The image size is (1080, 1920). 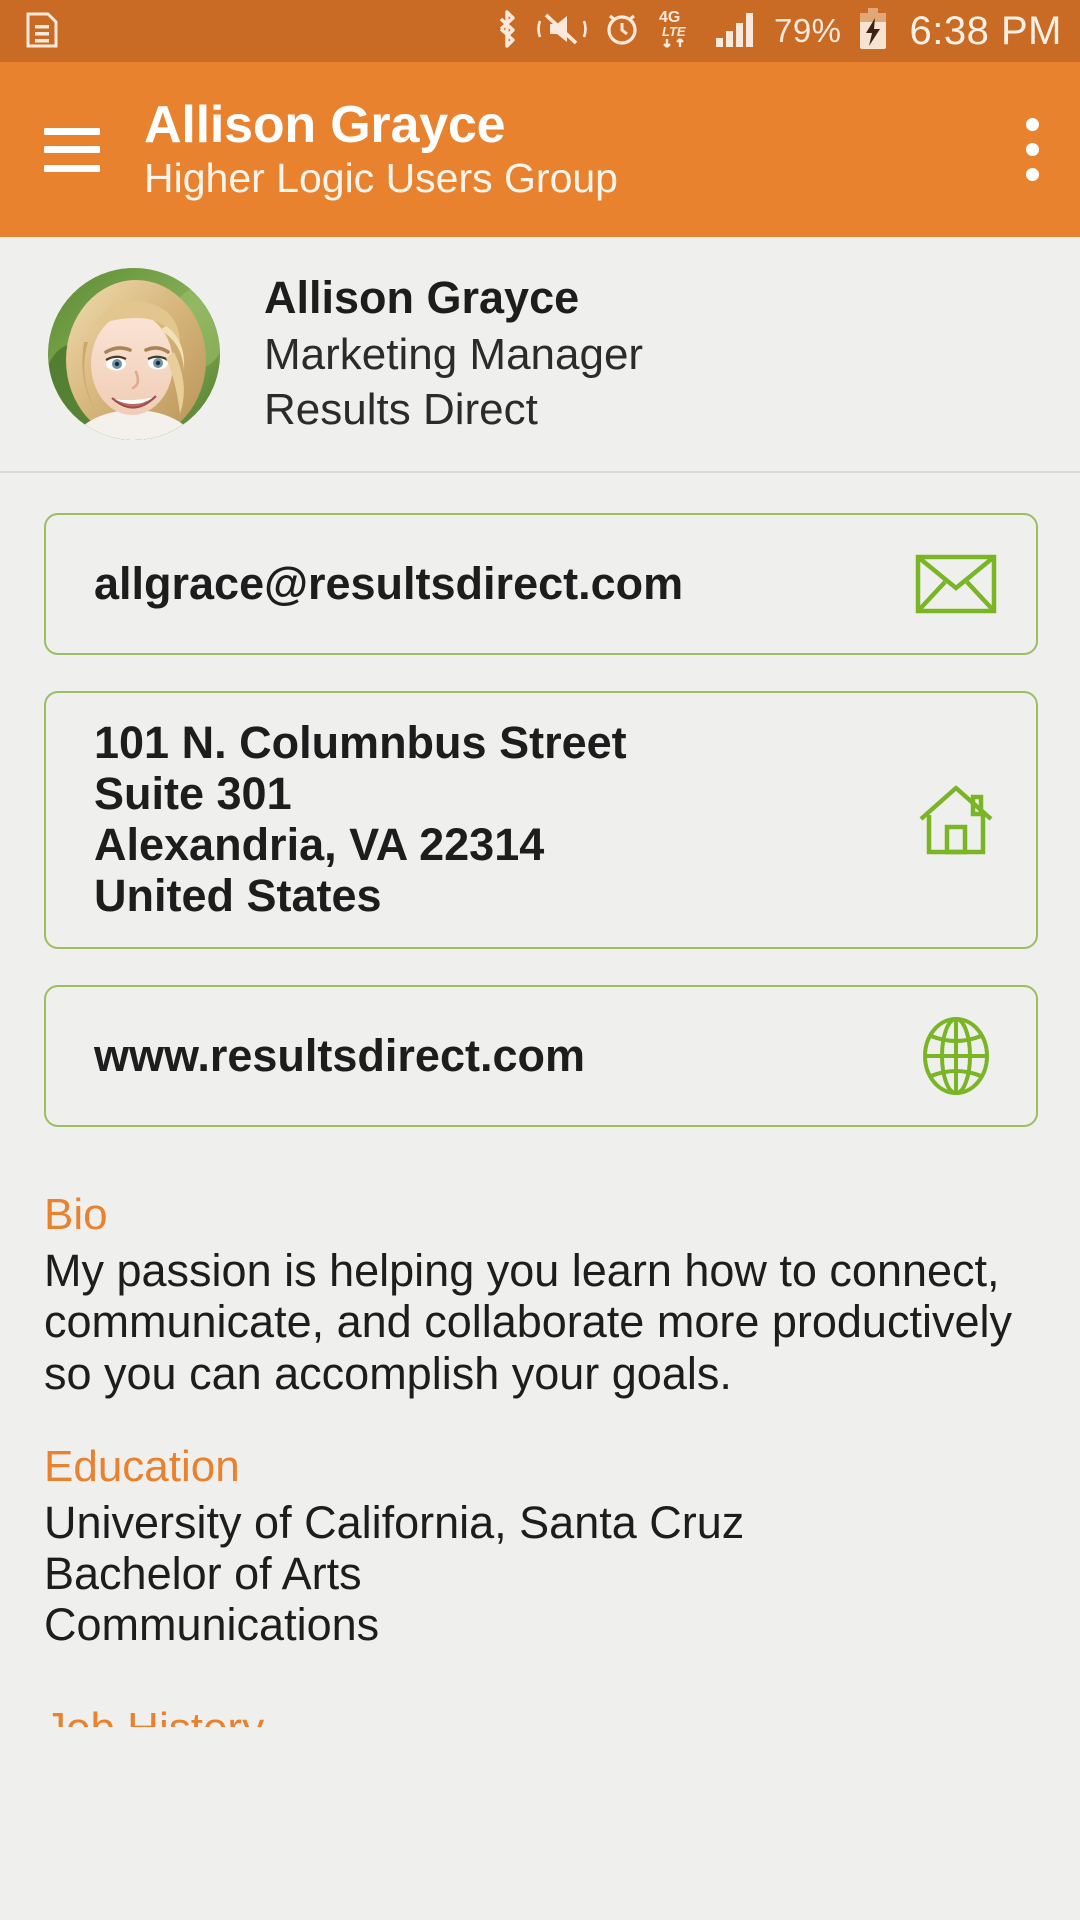 What do you see at coordinates (422, 297) in the screenshot?
I see `profile-name: Allison Grayce` at bounding box center [422, 297].